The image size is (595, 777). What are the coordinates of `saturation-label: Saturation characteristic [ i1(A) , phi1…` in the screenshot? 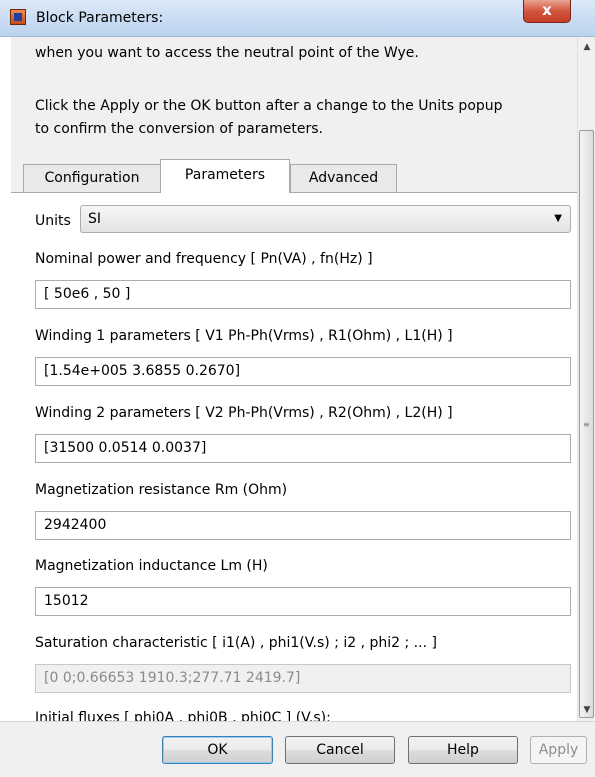 It's located at (236, 643).